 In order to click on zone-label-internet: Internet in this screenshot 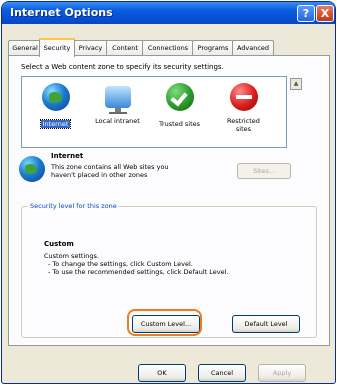, I will do `click(55, 124)`.